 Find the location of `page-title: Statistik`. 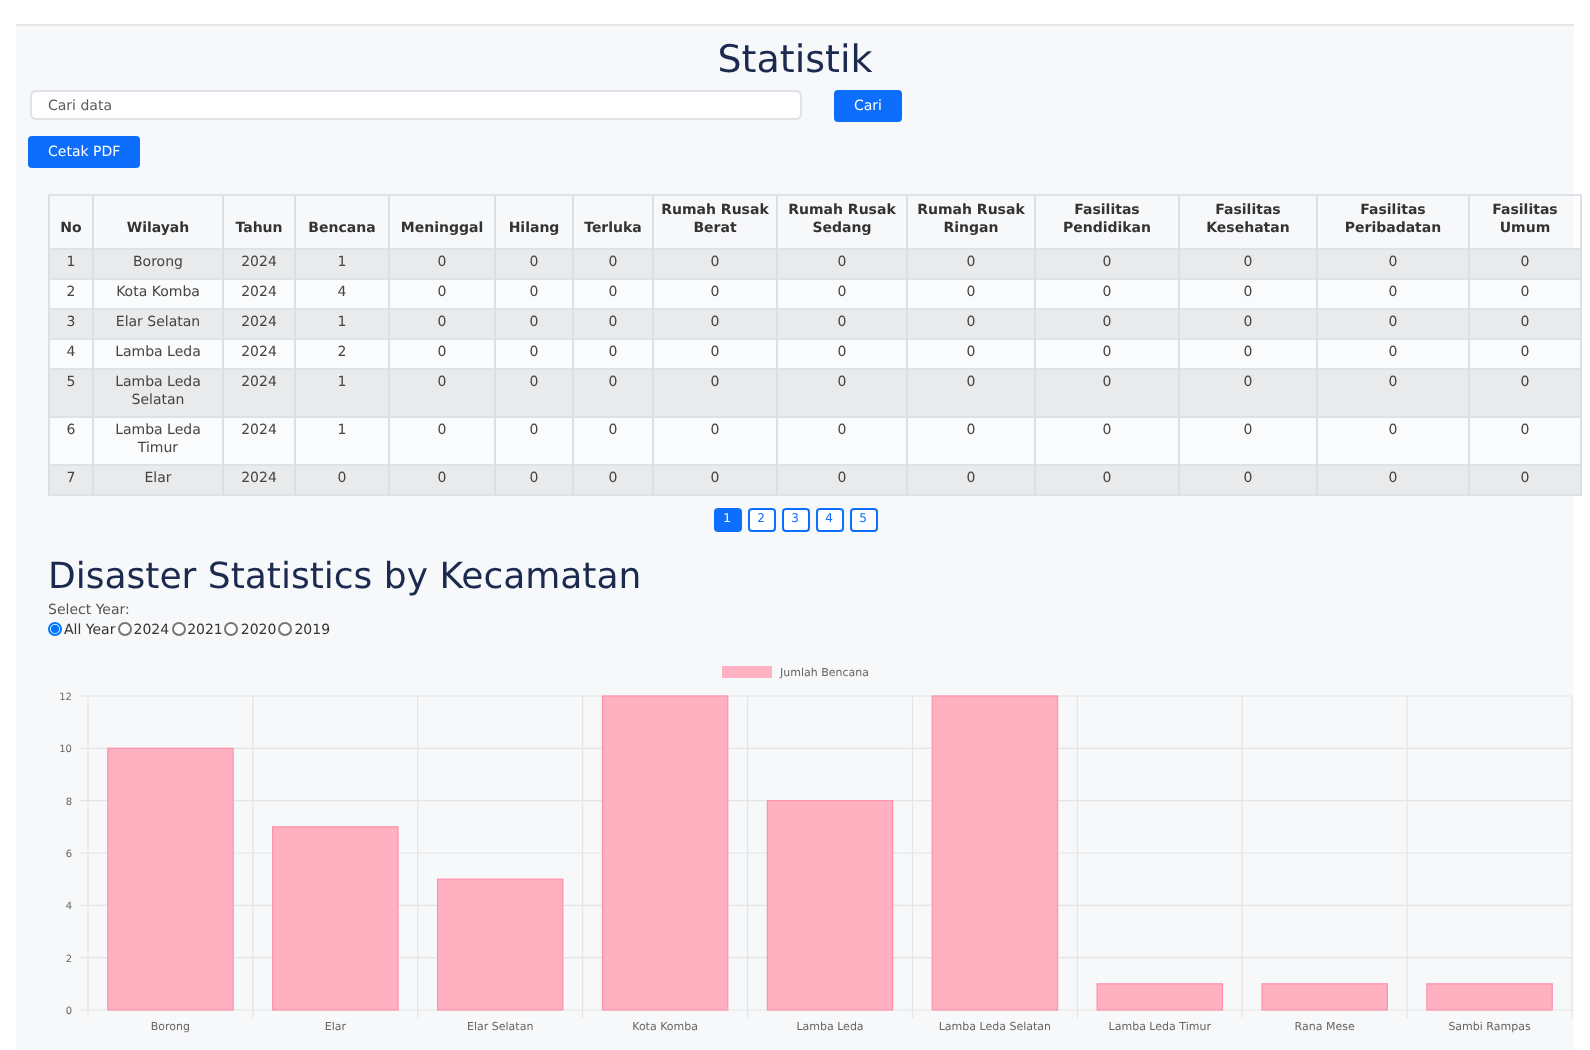

page-title: Statistik is located at coordinates (795, 60).